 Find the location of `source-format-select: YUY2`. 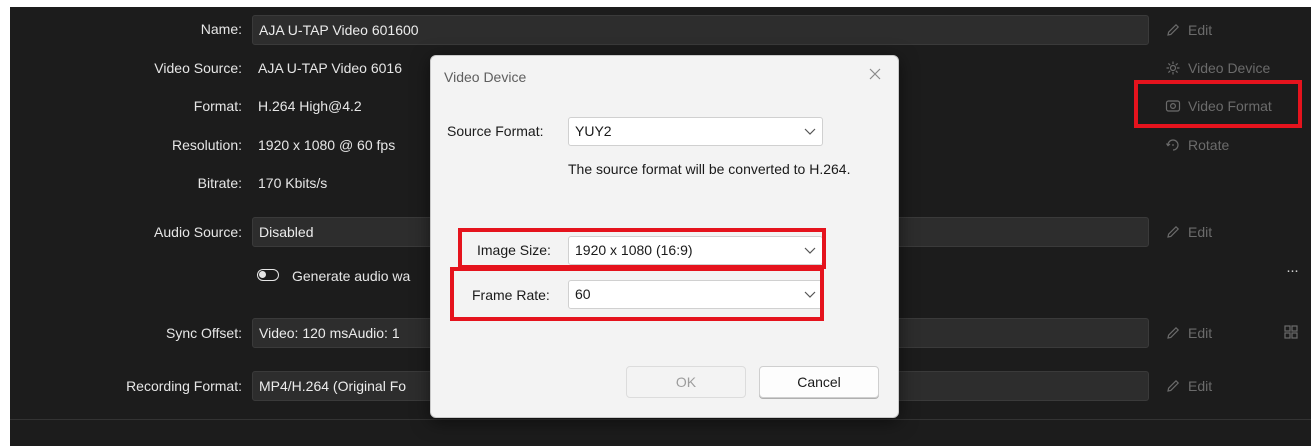

source-format-select: YUY2 is located at coordinates (695, 131).